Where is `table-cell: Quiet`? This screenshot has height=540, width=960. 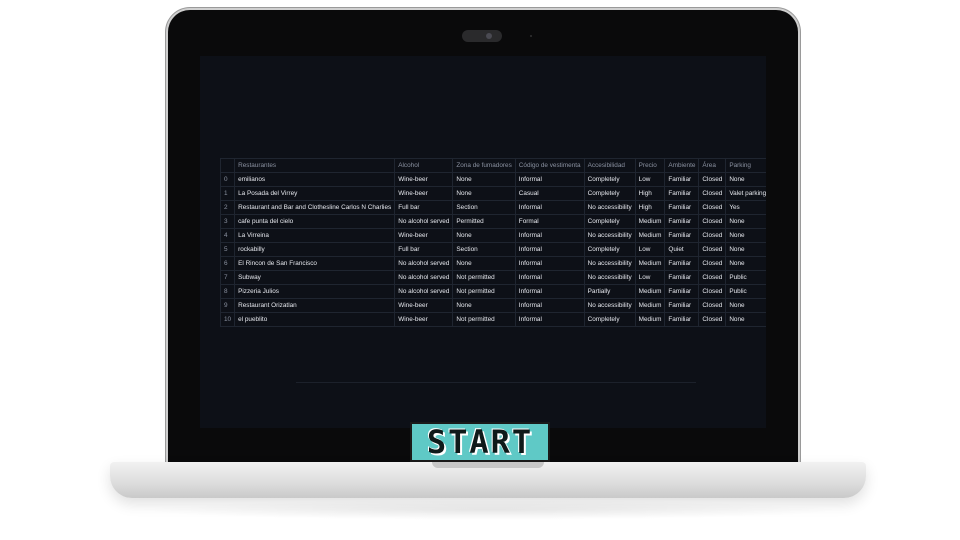 table-cell: Quiet is located at coordinates (682, 249).